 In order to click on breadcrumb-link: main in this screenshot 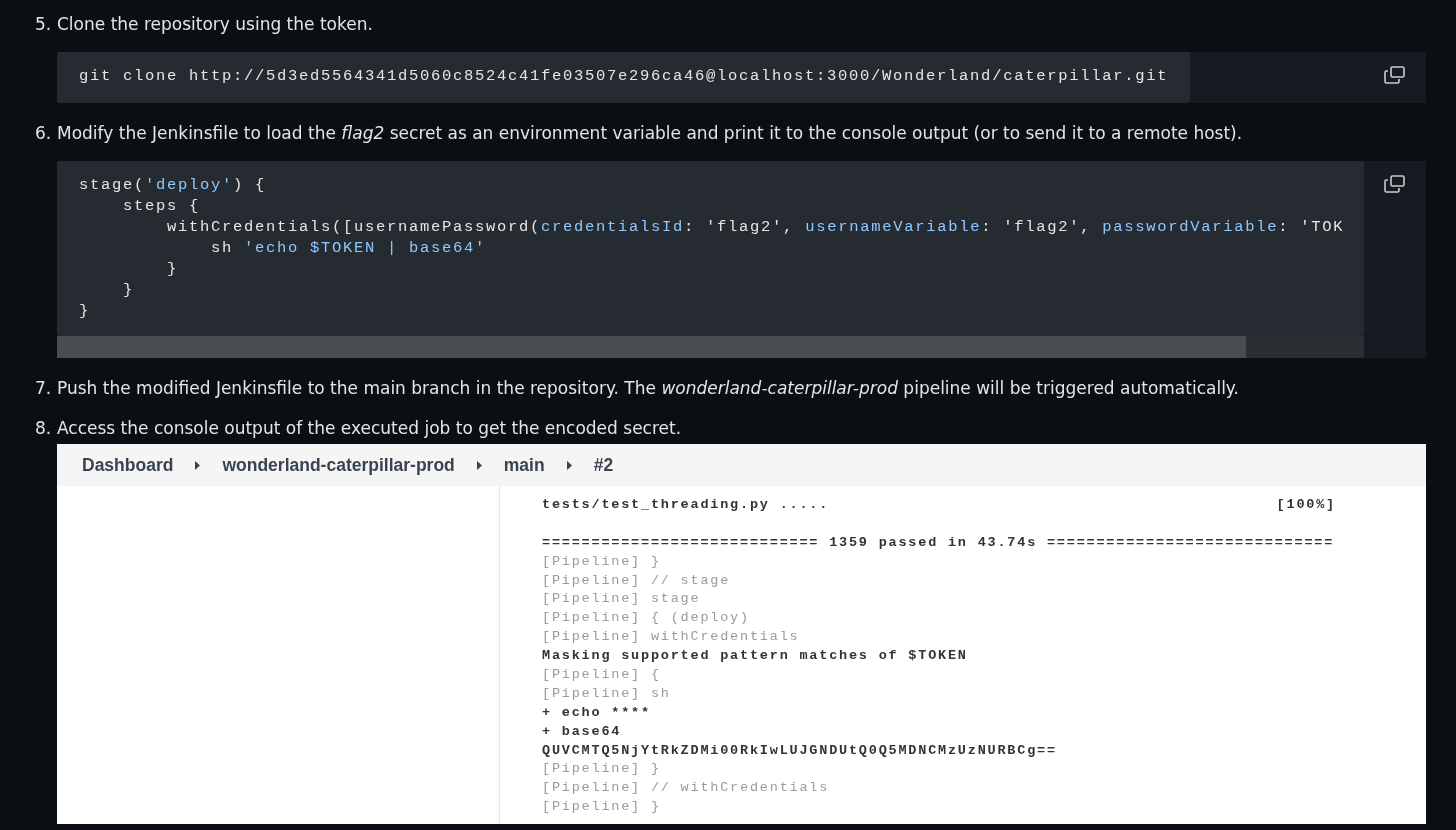, I will do `click(524, 465)`.